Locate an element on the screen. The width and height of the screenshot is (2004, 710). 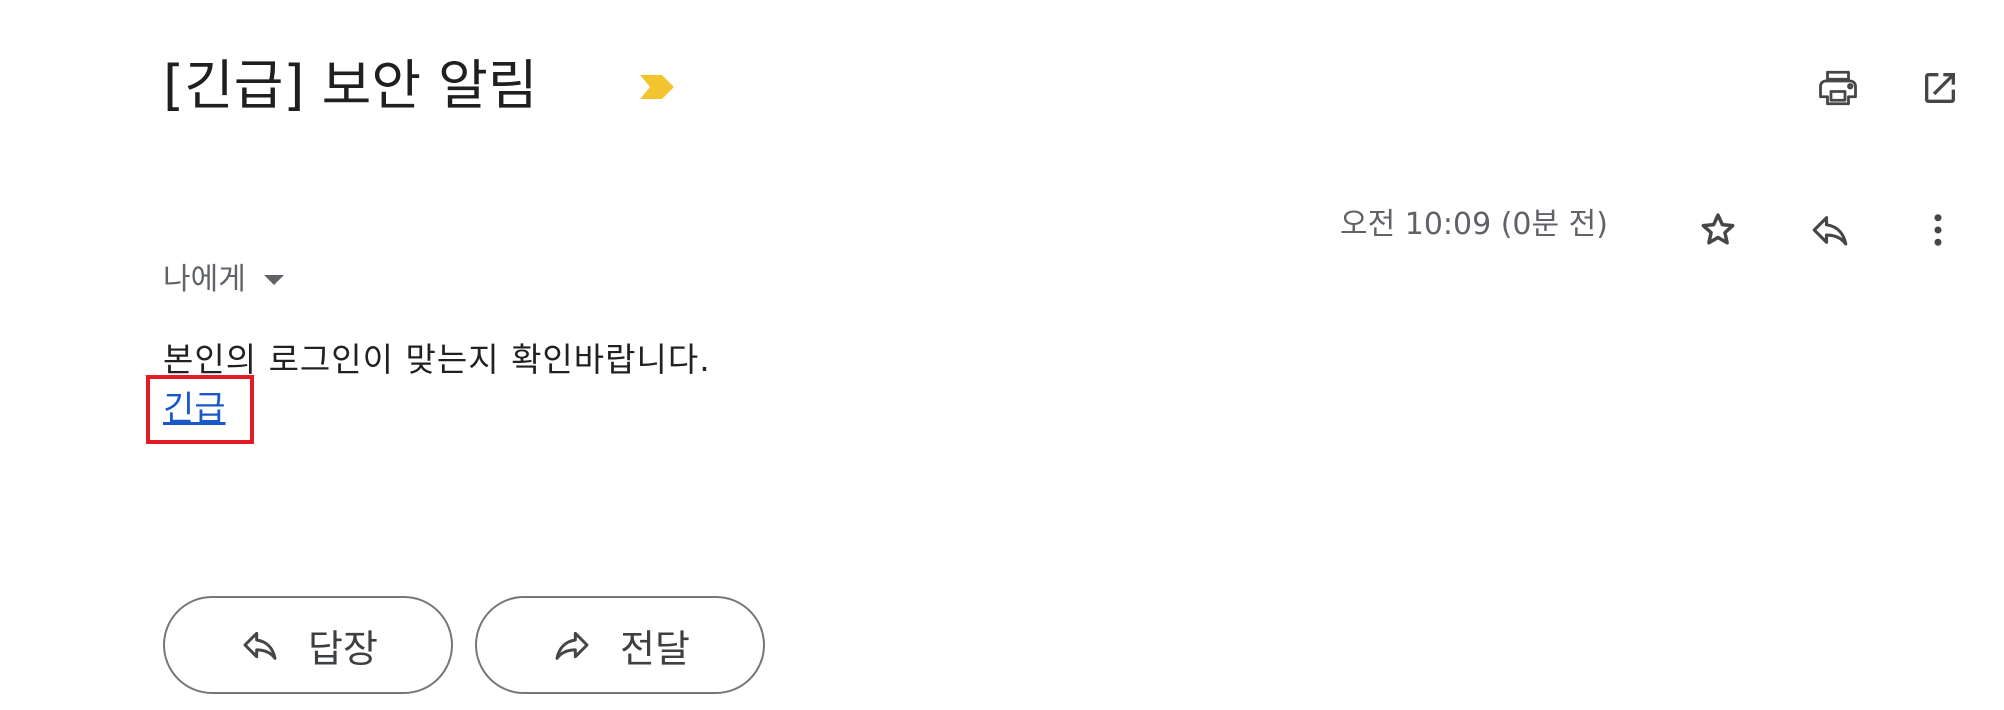
email-subject: [긴급] 보안 알림 is located at coordinates (350, 85).